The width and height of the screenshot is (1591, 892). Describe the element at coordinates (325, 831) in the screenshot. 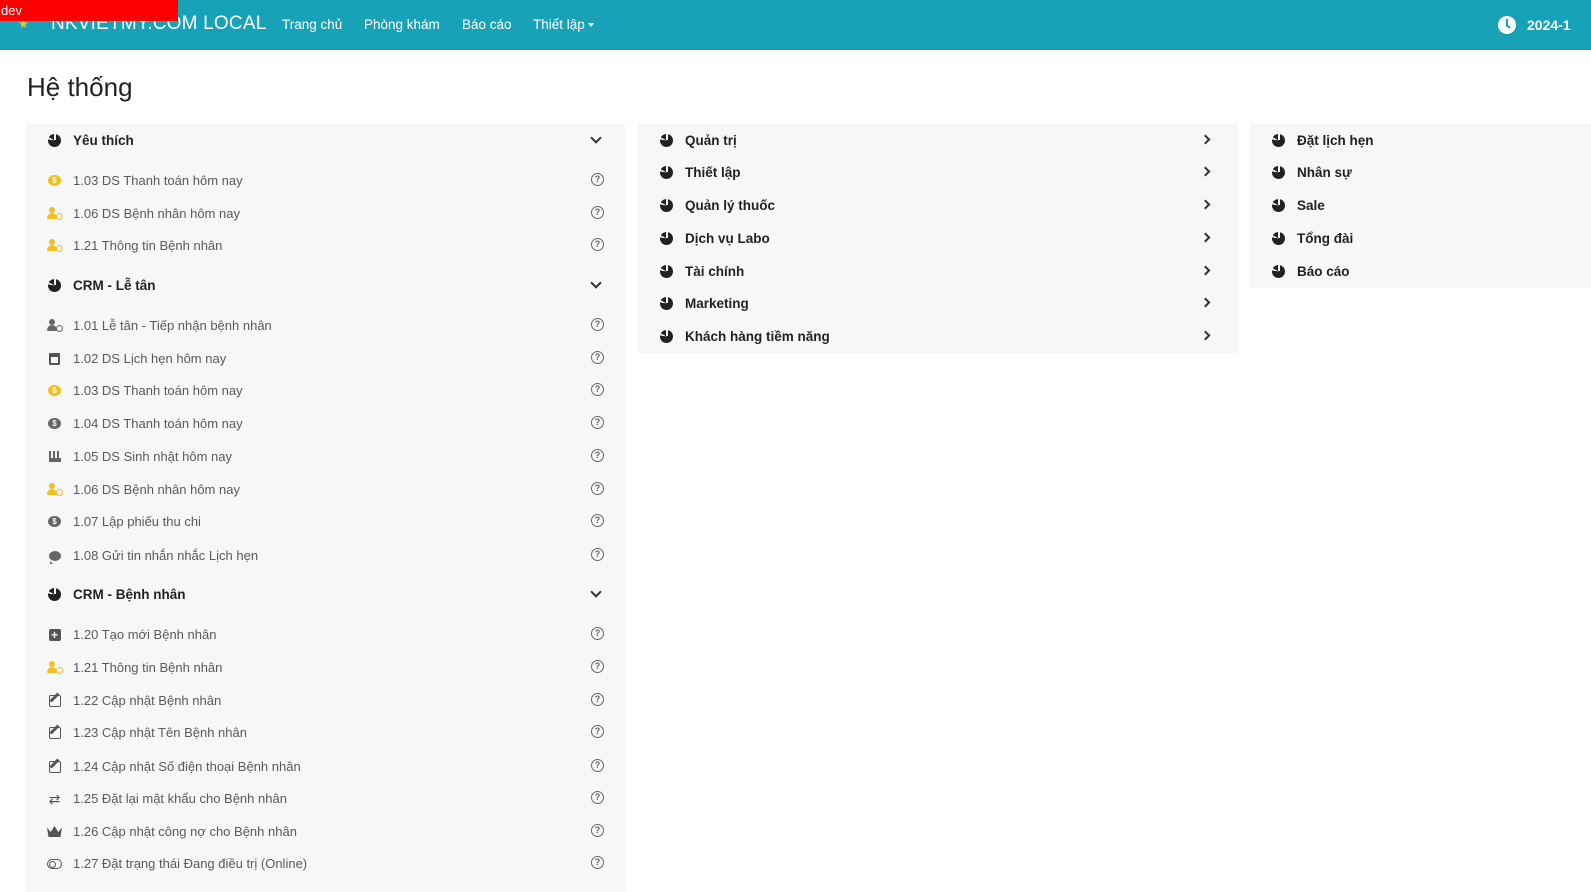

I see `menu-item: 1.26 Cập nhật công nợ cho Bệnh nhân?` at that location.